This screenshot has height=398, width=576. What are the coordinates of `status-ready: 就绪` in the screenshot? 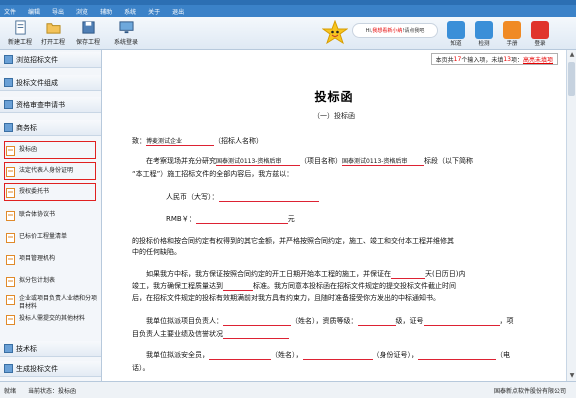 It's located at (10, 391).